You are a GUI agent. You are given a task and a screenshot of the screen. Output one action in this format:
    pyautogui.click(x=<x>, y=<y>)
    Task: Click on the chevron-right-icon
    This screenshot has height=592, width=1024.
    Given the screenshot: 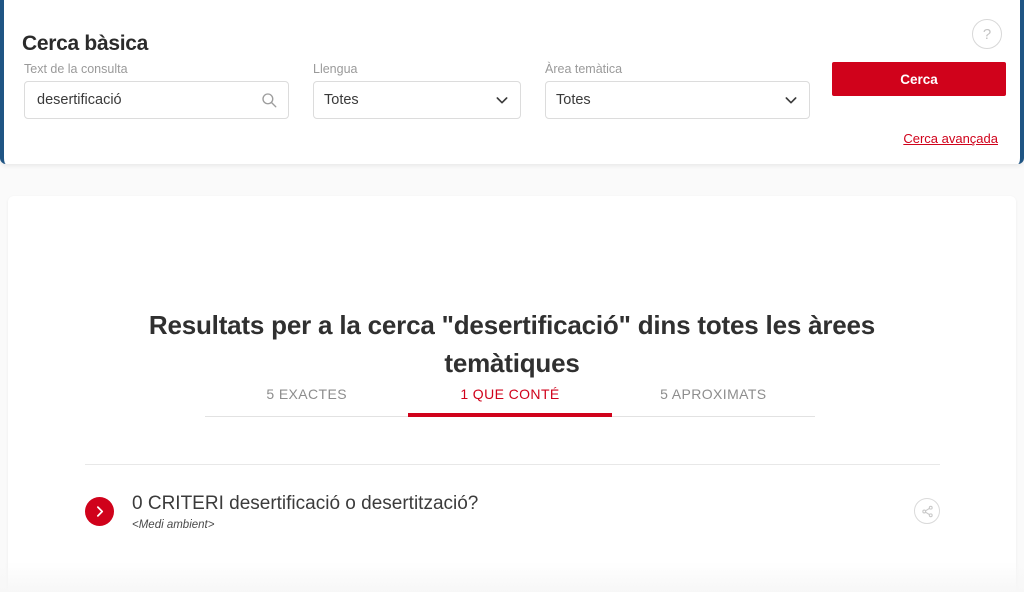 What is the action you would take?
    pyautogui.click(x=99, y=511)
    